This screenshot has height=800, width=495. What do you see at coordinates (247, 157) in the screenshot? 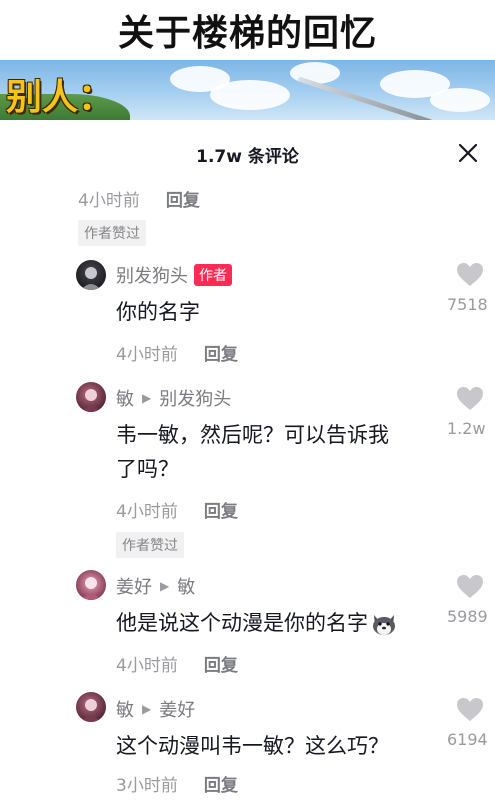
I see `comment-count-title: 1.7w 条评论` at bounding box center [247, 157].